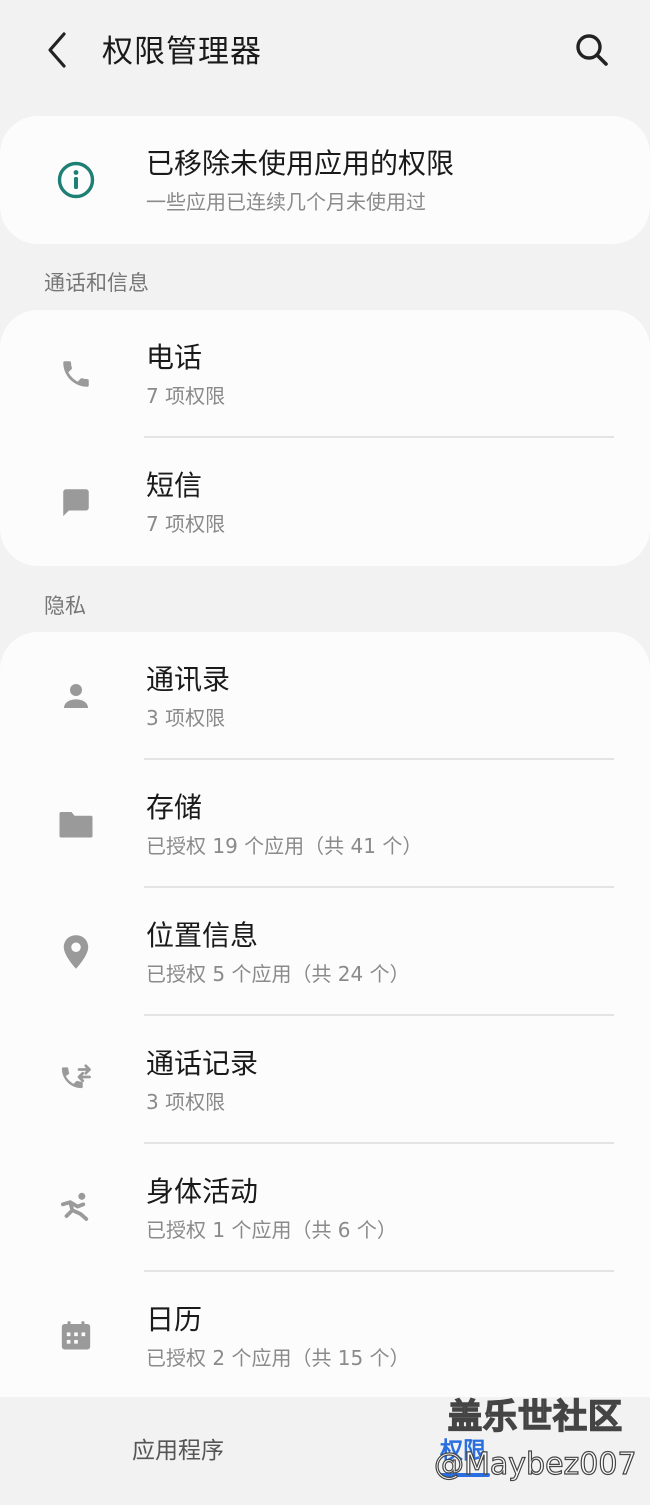  Describe the element at coordinates (76, 952) in the screenshot. I see `location-pin-icon` at that location.